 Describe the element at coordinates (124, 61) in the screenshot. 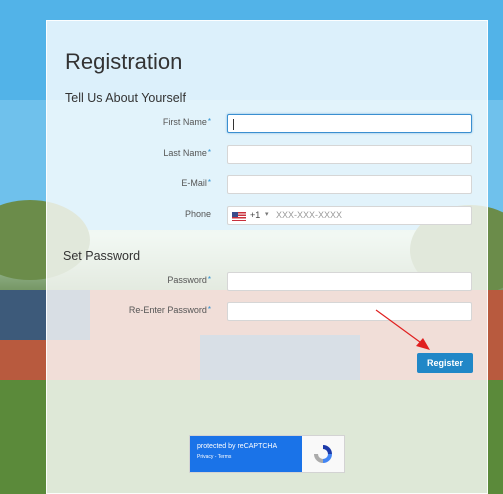

I see `page-title: Registration` at that location.